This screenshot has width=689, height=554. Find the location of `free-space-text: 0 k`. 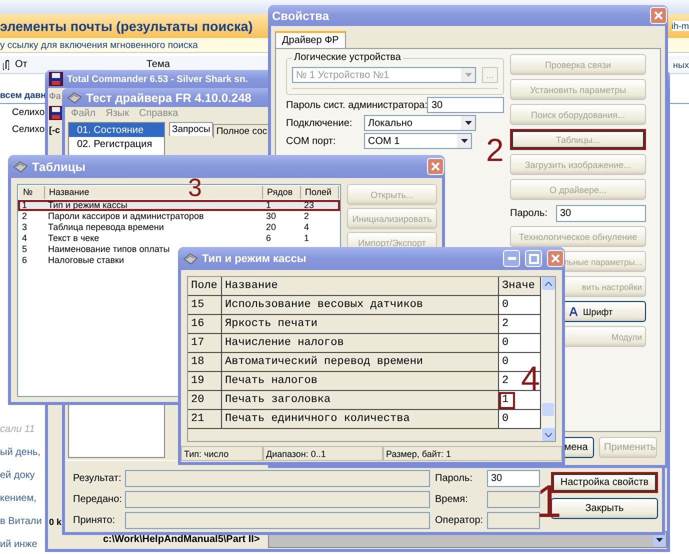

free-space-text: 0 k is located at coordinates (55, 522).